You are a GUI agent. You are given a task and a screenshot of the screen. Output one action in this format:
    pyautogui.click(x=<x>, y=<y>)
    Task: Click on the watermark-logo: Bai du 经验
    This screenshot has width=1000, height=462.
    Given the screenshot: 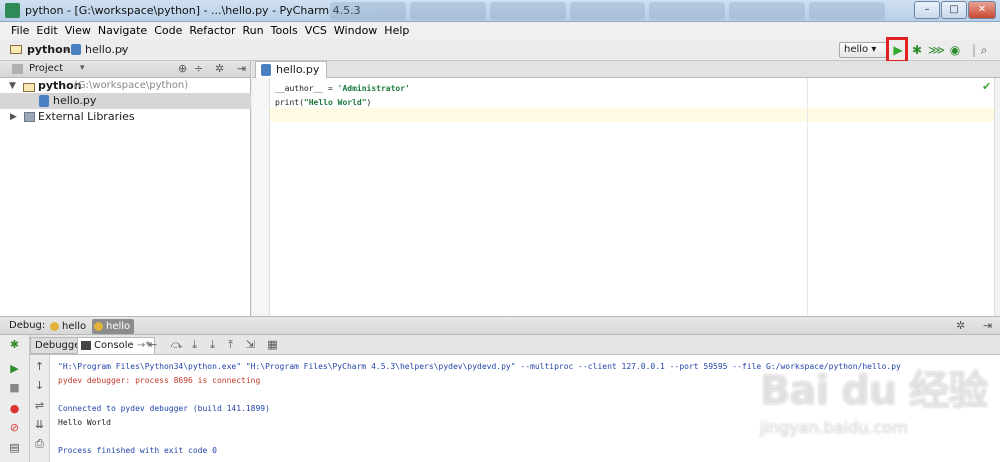 What is the action you would take?
    pyautogui.click(x=874, y=391)
    